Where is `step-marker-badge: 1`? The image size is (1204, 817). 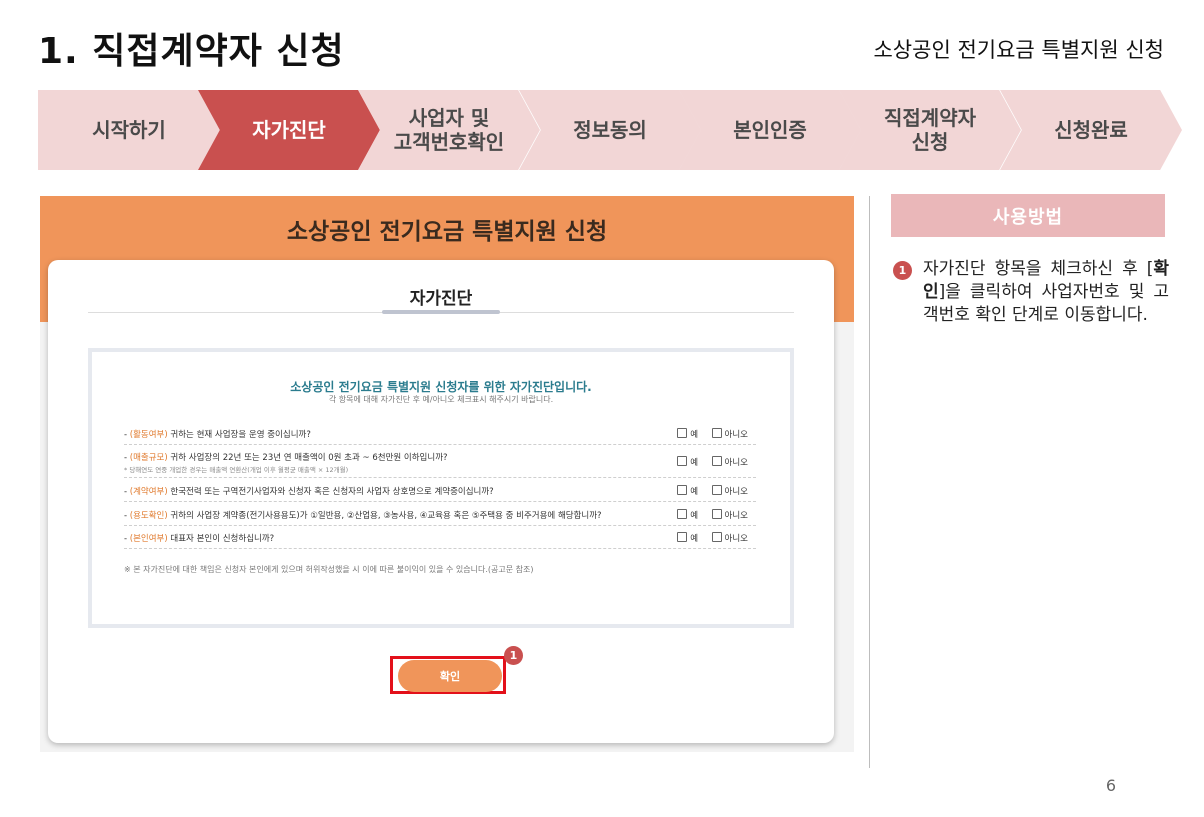
step-marker-badge: 1 is located at coordinates (513, 655).